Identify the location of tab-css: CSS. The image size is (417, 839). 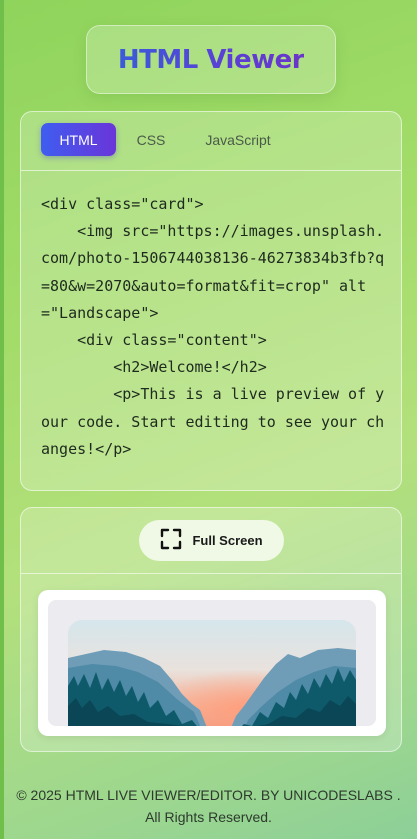
(151, 139).